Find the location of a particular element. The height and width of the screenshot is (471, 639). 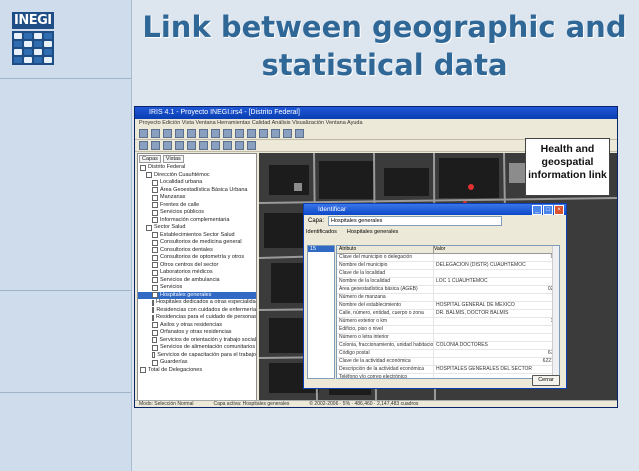

tree-node: Orfanatos y otras residencias is located at coordinates (197, 333).